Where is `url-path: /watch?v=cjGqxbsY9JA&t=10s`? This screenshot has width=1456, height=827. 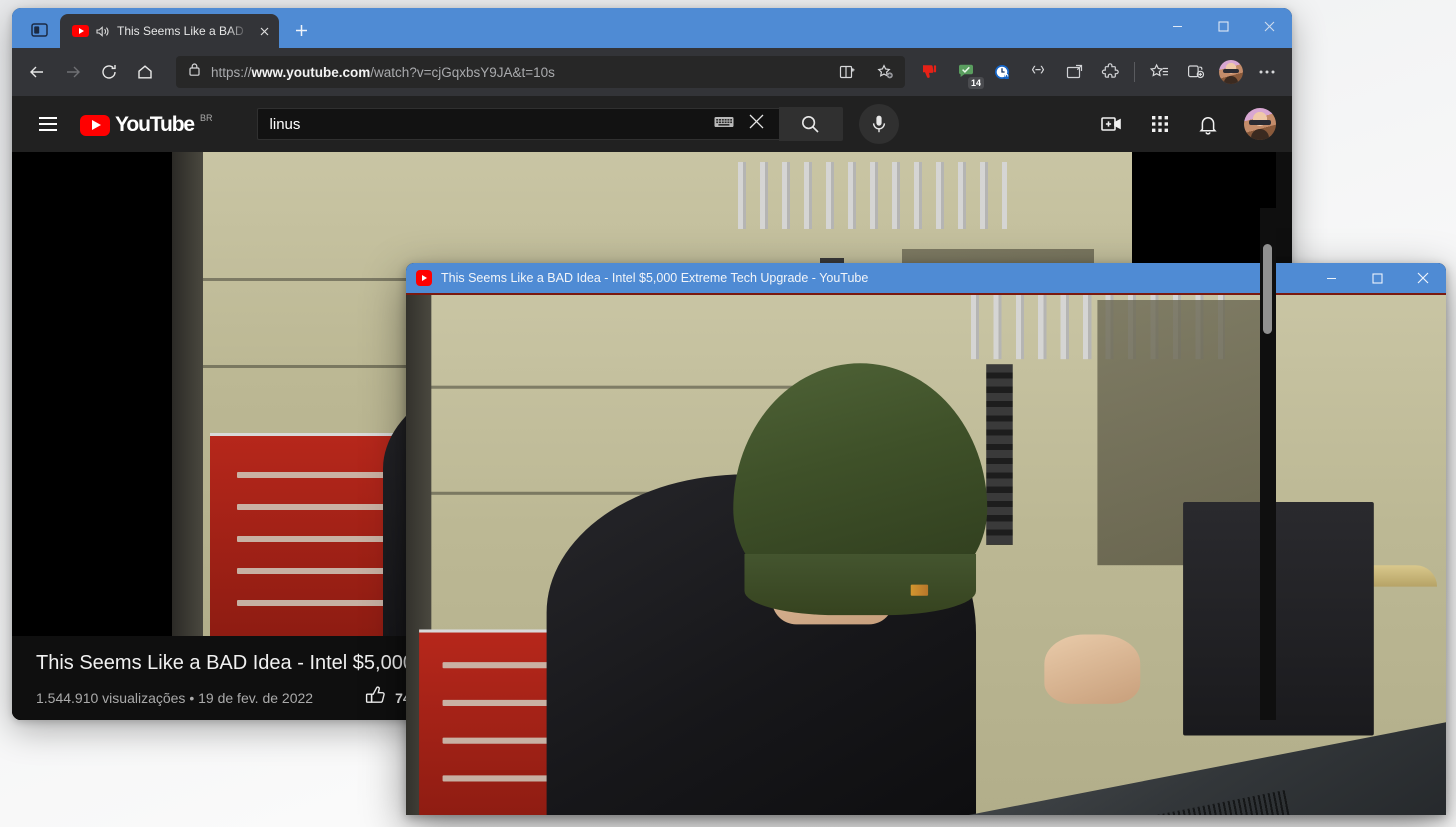 url-path: /watch?v=cjGqxbsY9JA&t=10s is located at coordinates (462, 72).